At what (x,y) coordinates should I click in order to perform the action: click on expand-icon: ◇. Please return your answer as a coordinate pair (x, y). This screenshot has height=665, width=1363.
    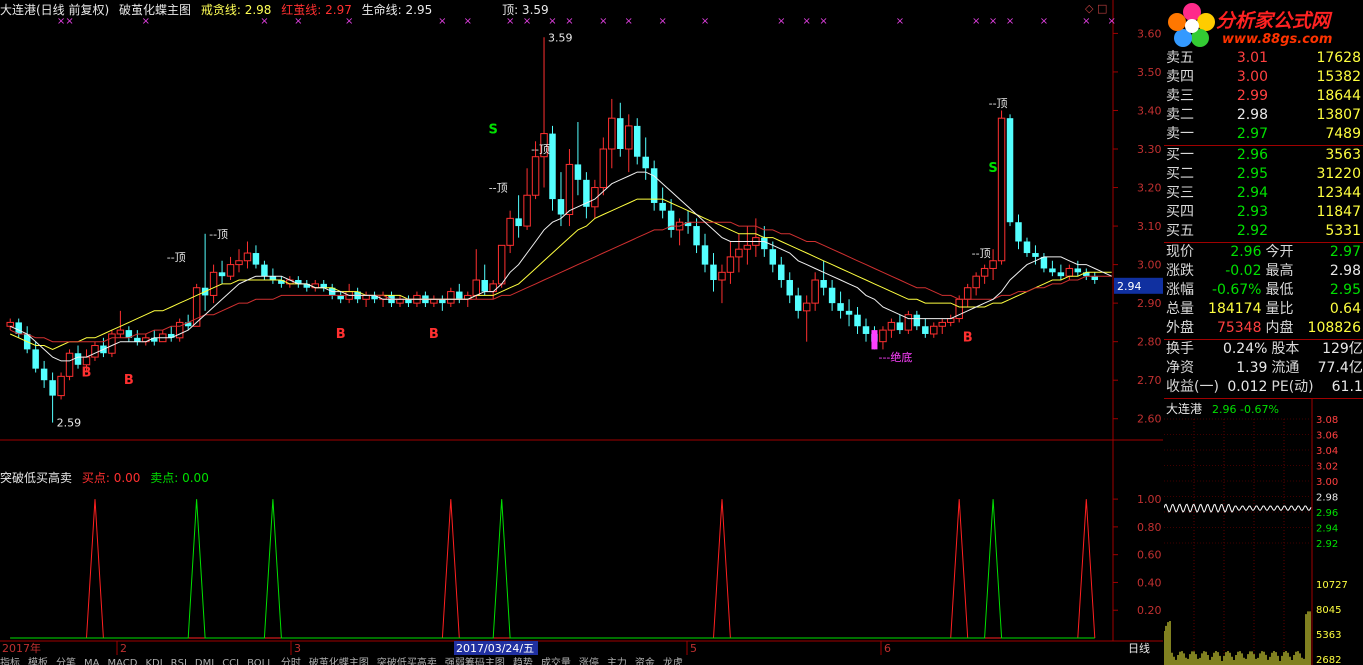
    Looking at the image, I should click on (1089, 8).